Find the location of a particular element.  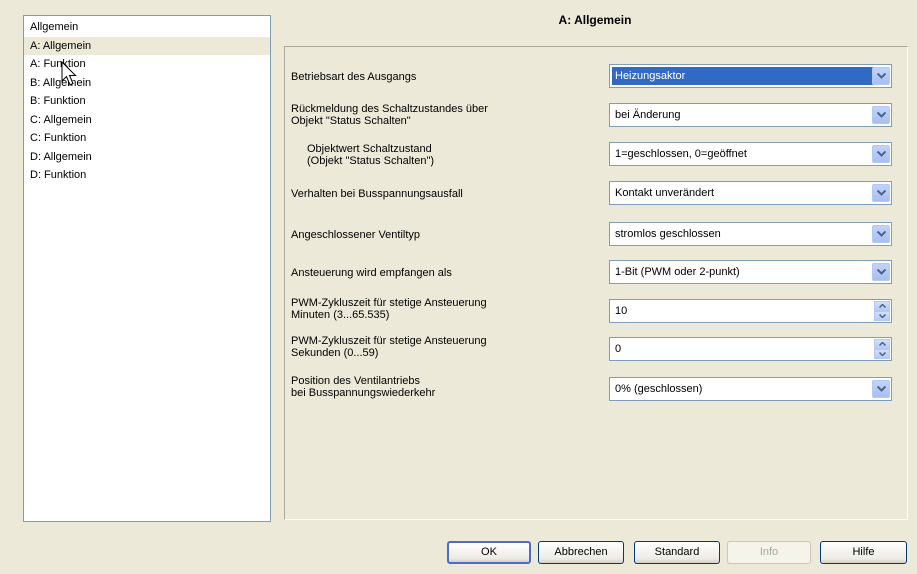

ansteuerung-dropdown: 1-Bit (PWM oder 2-punkt) is located at coordinates (750, 272).